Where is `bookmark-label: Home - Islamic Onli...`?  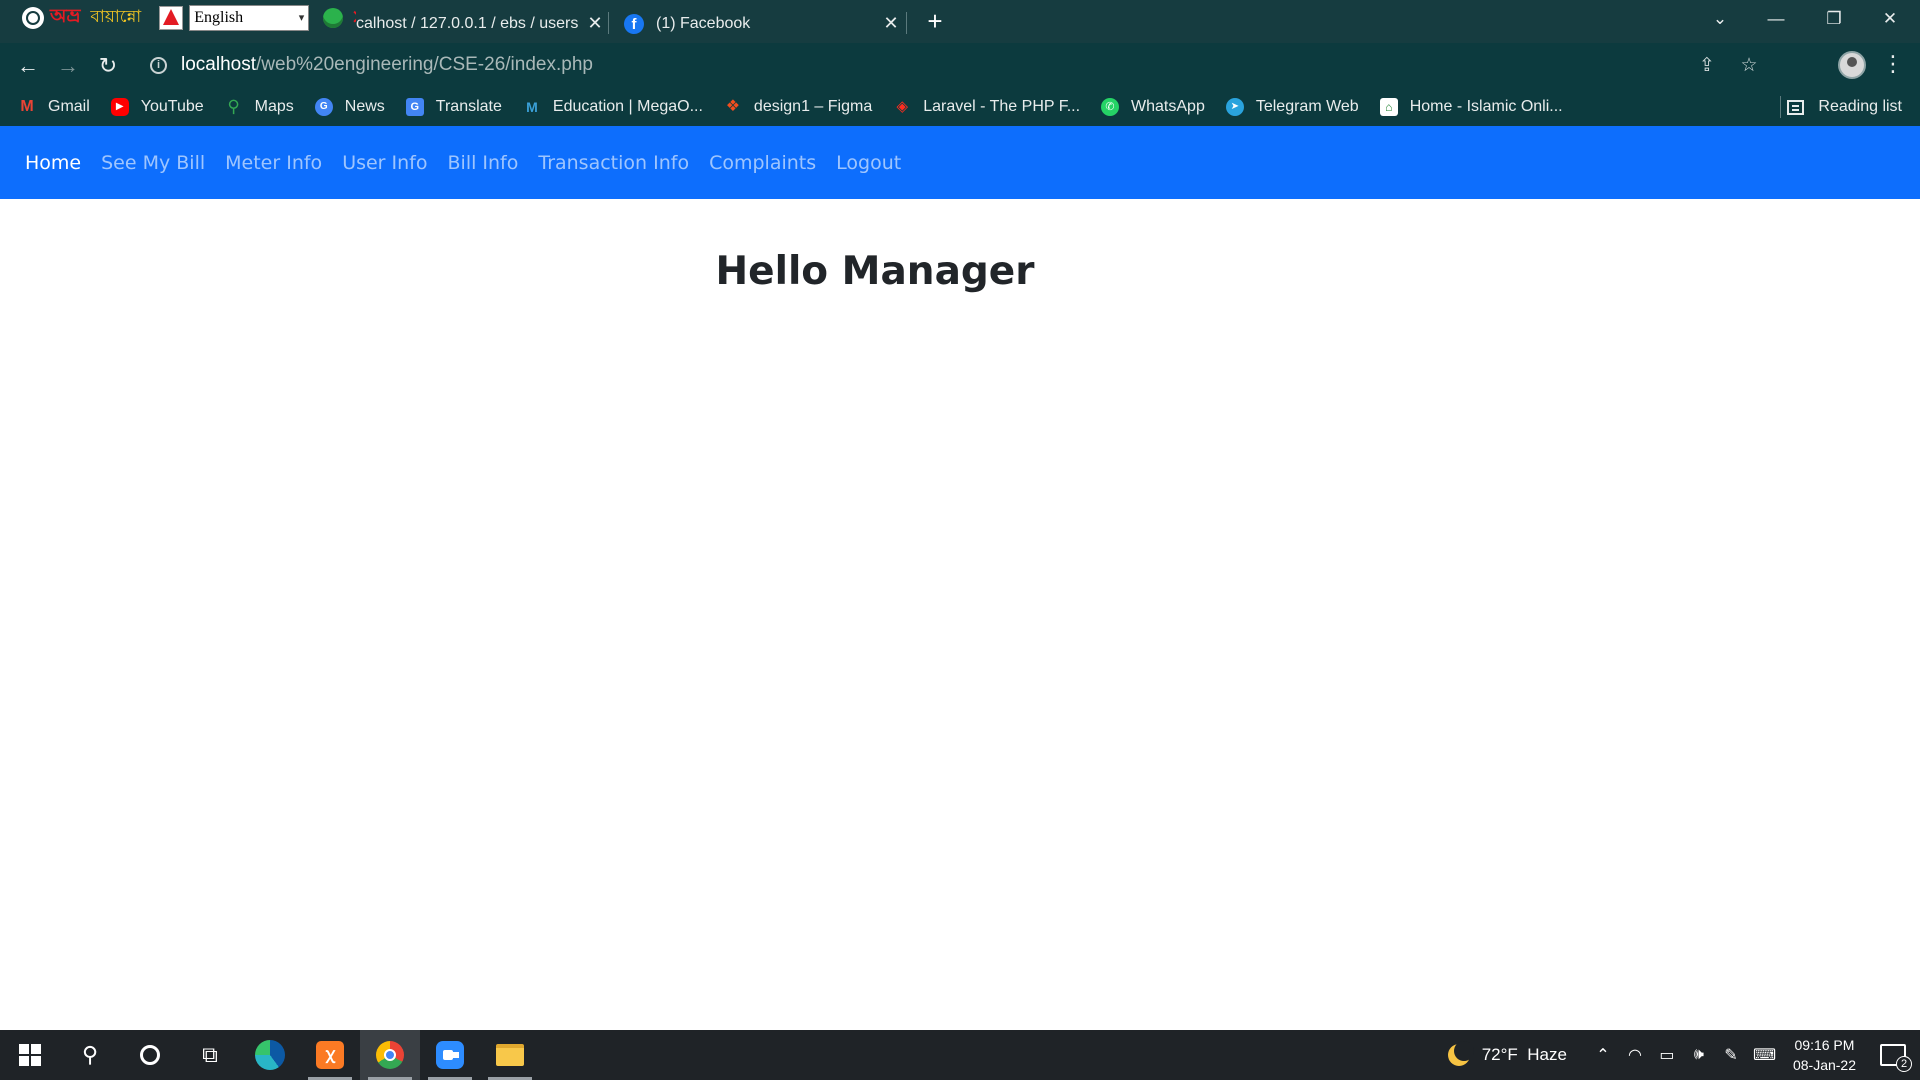
bookmark-label: Home - Islamic Onli... is located at coordinates (1486, 106).